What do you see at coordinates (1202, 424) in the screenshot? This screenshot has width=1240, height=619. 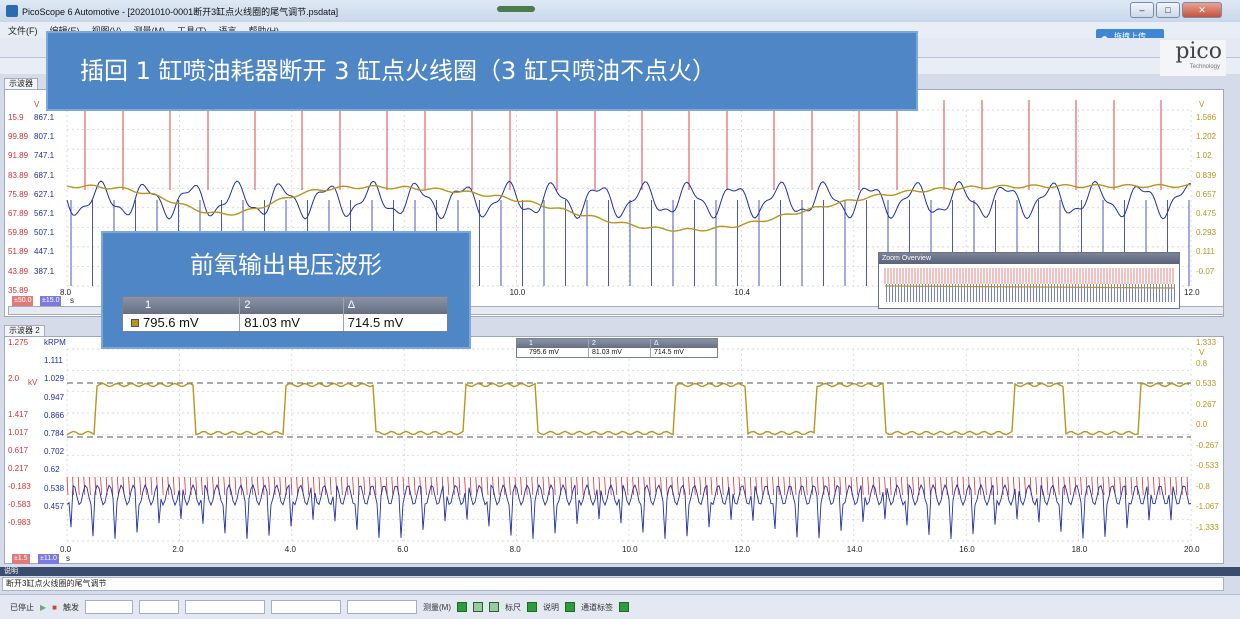 I see `axis-tick-label: 0.0` at bounding box center [1202, 424].